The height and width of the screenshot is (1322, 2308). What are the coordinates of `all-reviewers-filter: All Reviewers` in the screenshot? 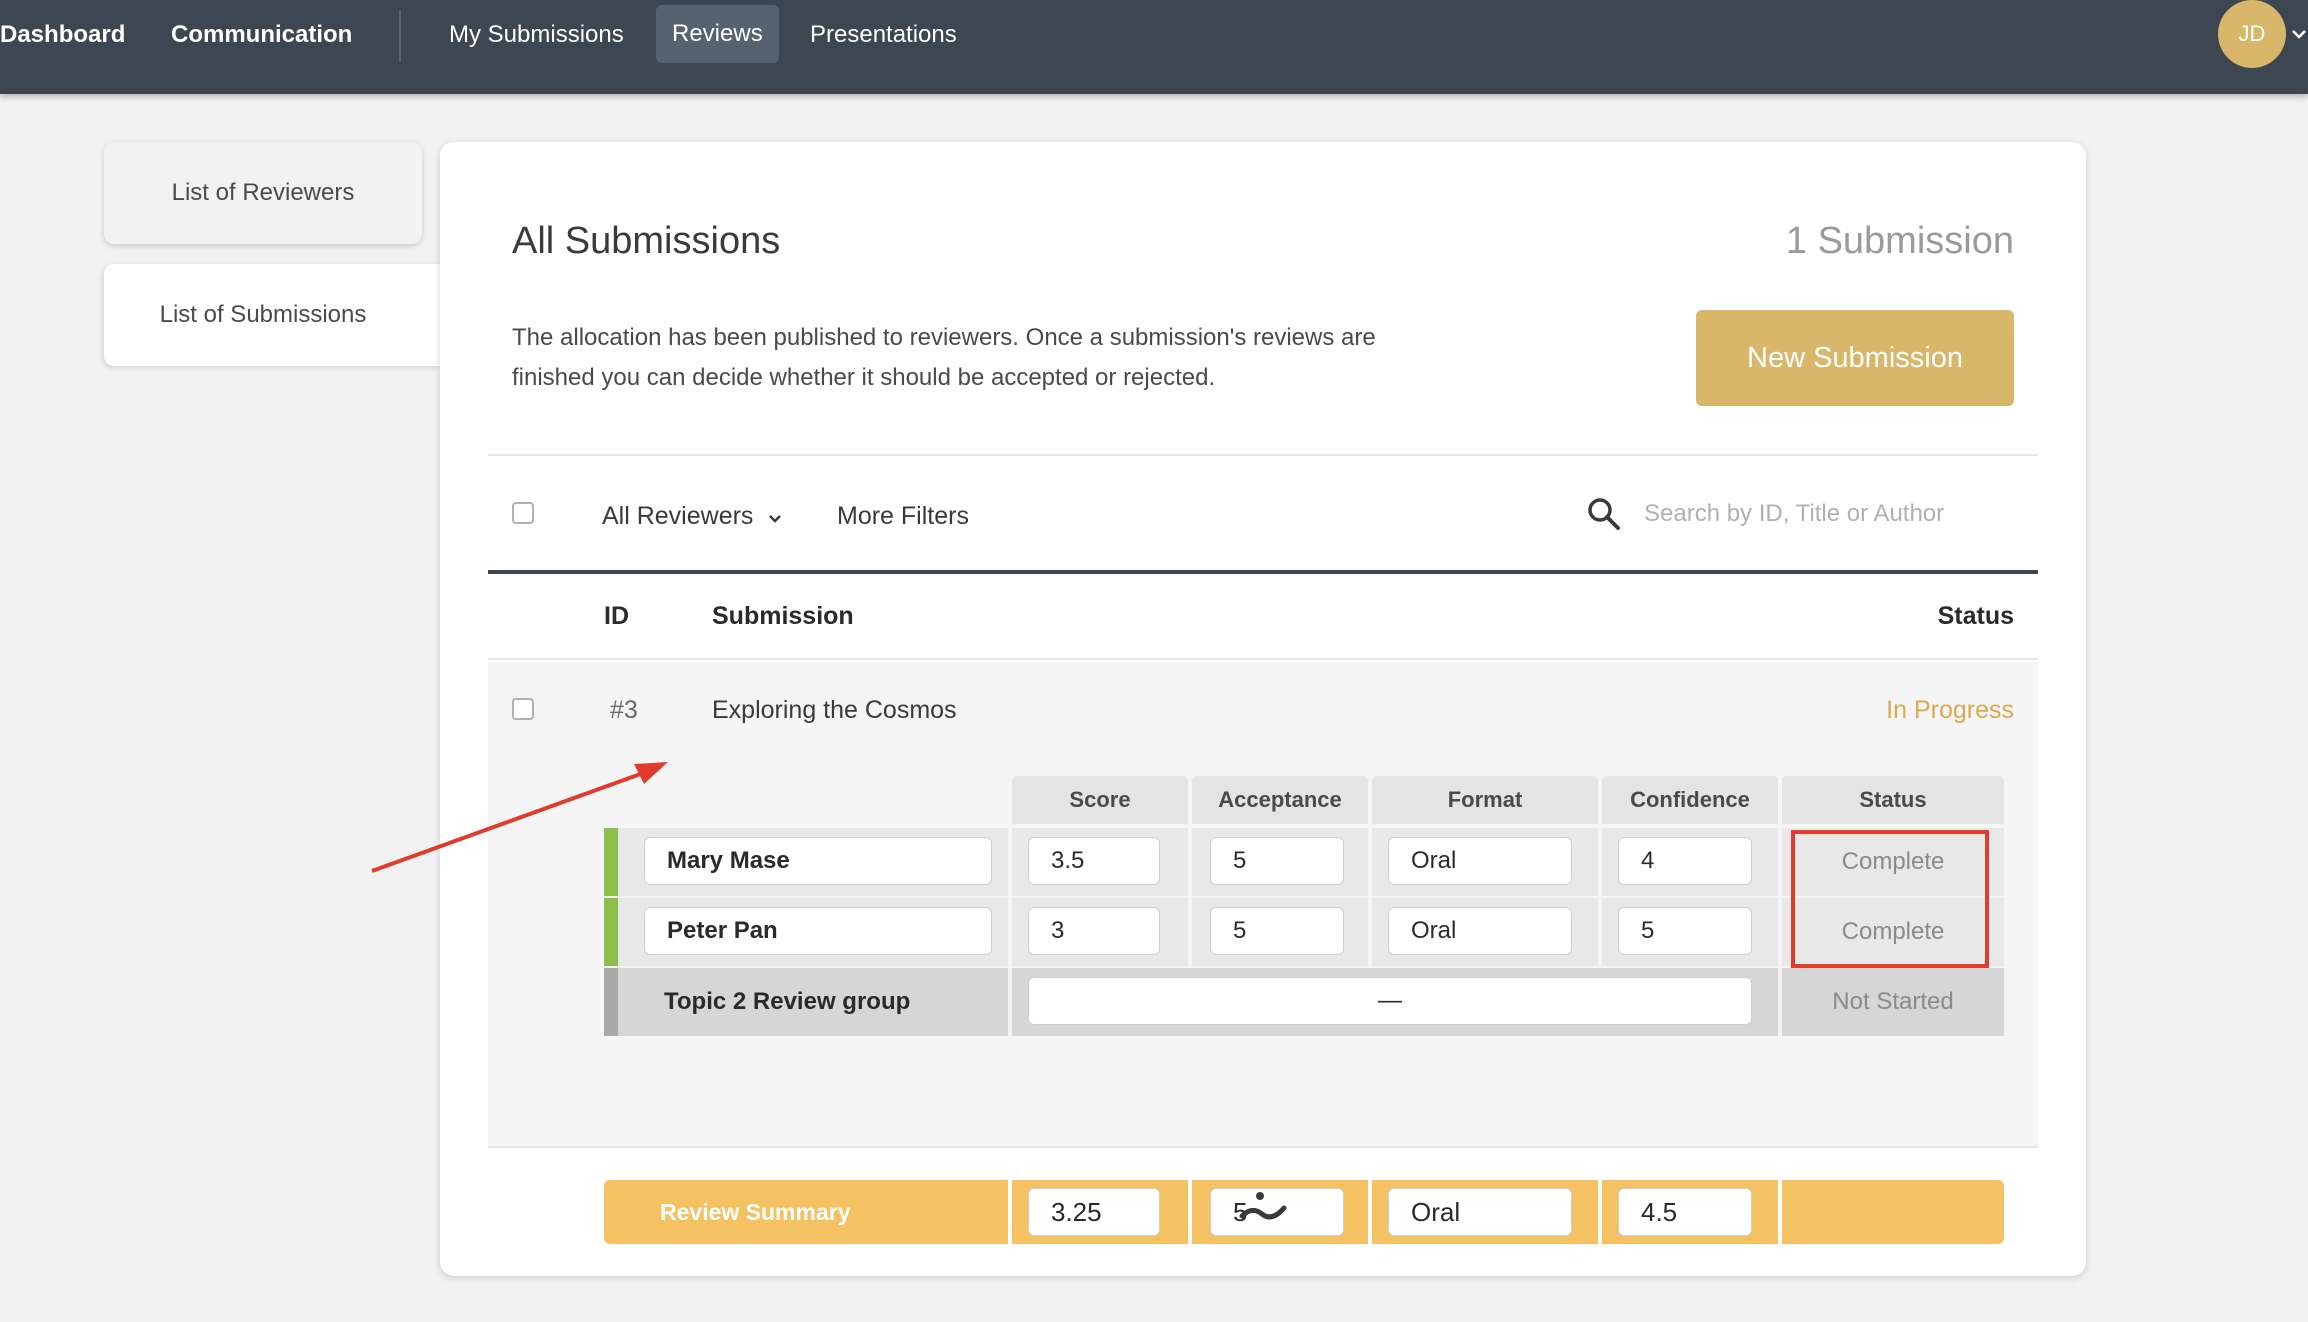 It's located at (692, 516).